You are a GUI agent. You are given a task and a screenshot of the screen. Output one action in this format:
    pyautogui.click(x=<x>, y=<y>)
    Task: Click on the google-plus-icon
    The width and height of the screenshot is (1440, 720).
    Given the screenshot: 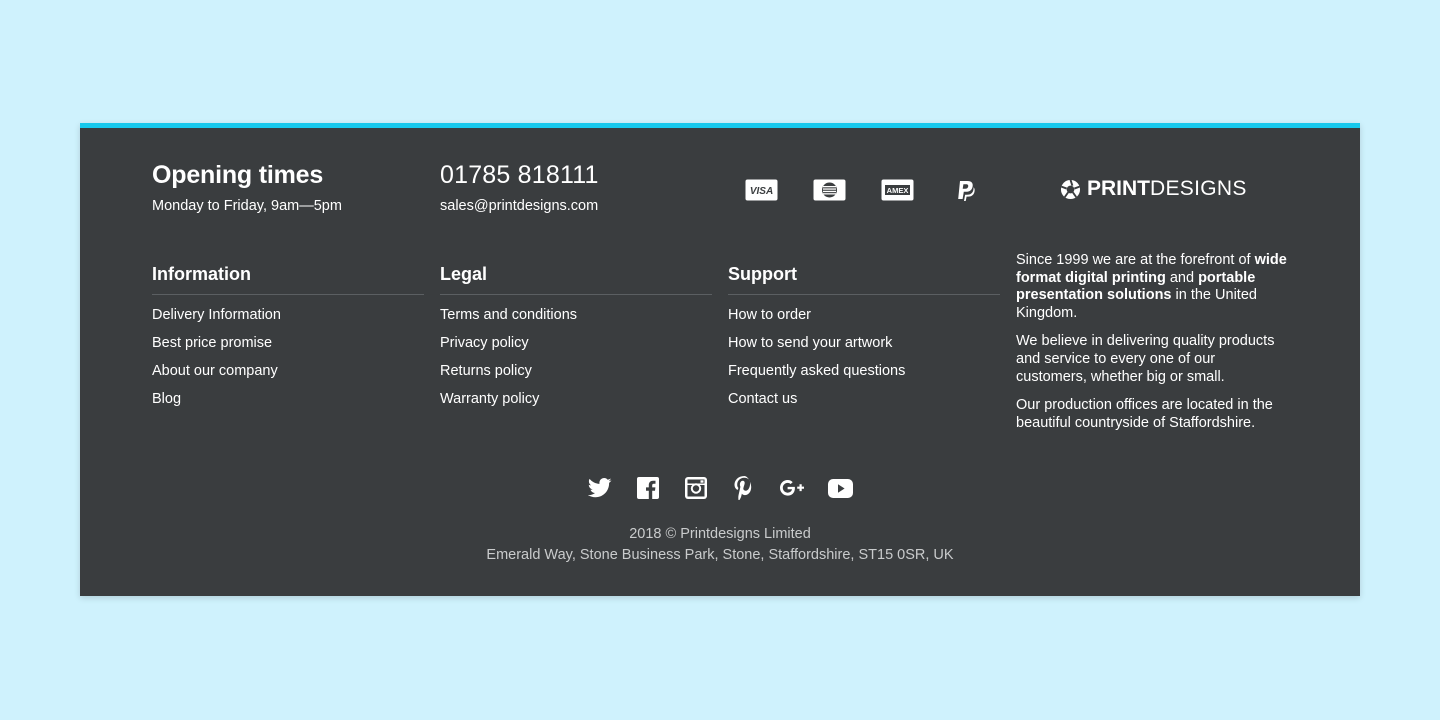 What is the action you would take?
    pyautogui.click(x=792, y=488)
    